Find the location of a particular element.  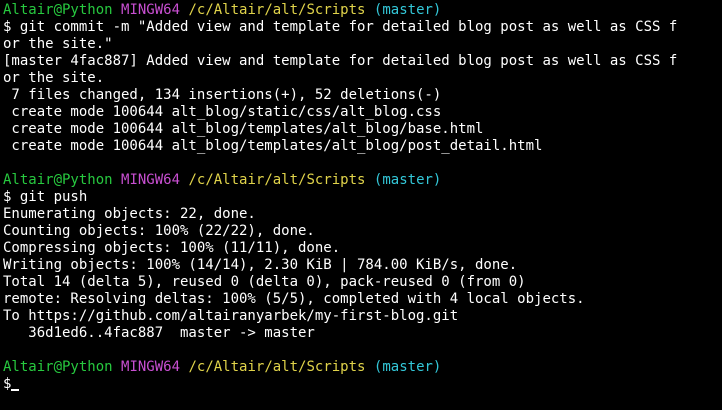

input-line: $ is located at coordinates (362, 384).